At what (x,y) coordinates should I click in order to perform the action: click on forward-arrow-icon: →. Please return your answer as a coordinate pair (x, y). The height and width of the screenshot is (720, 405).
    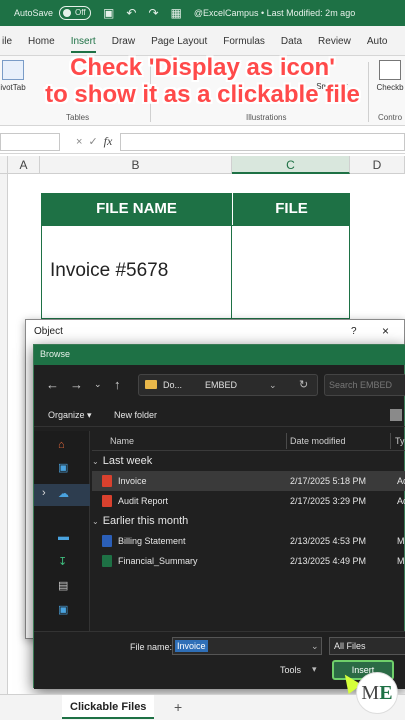
    Looking at the image, I should click on (76, 384).